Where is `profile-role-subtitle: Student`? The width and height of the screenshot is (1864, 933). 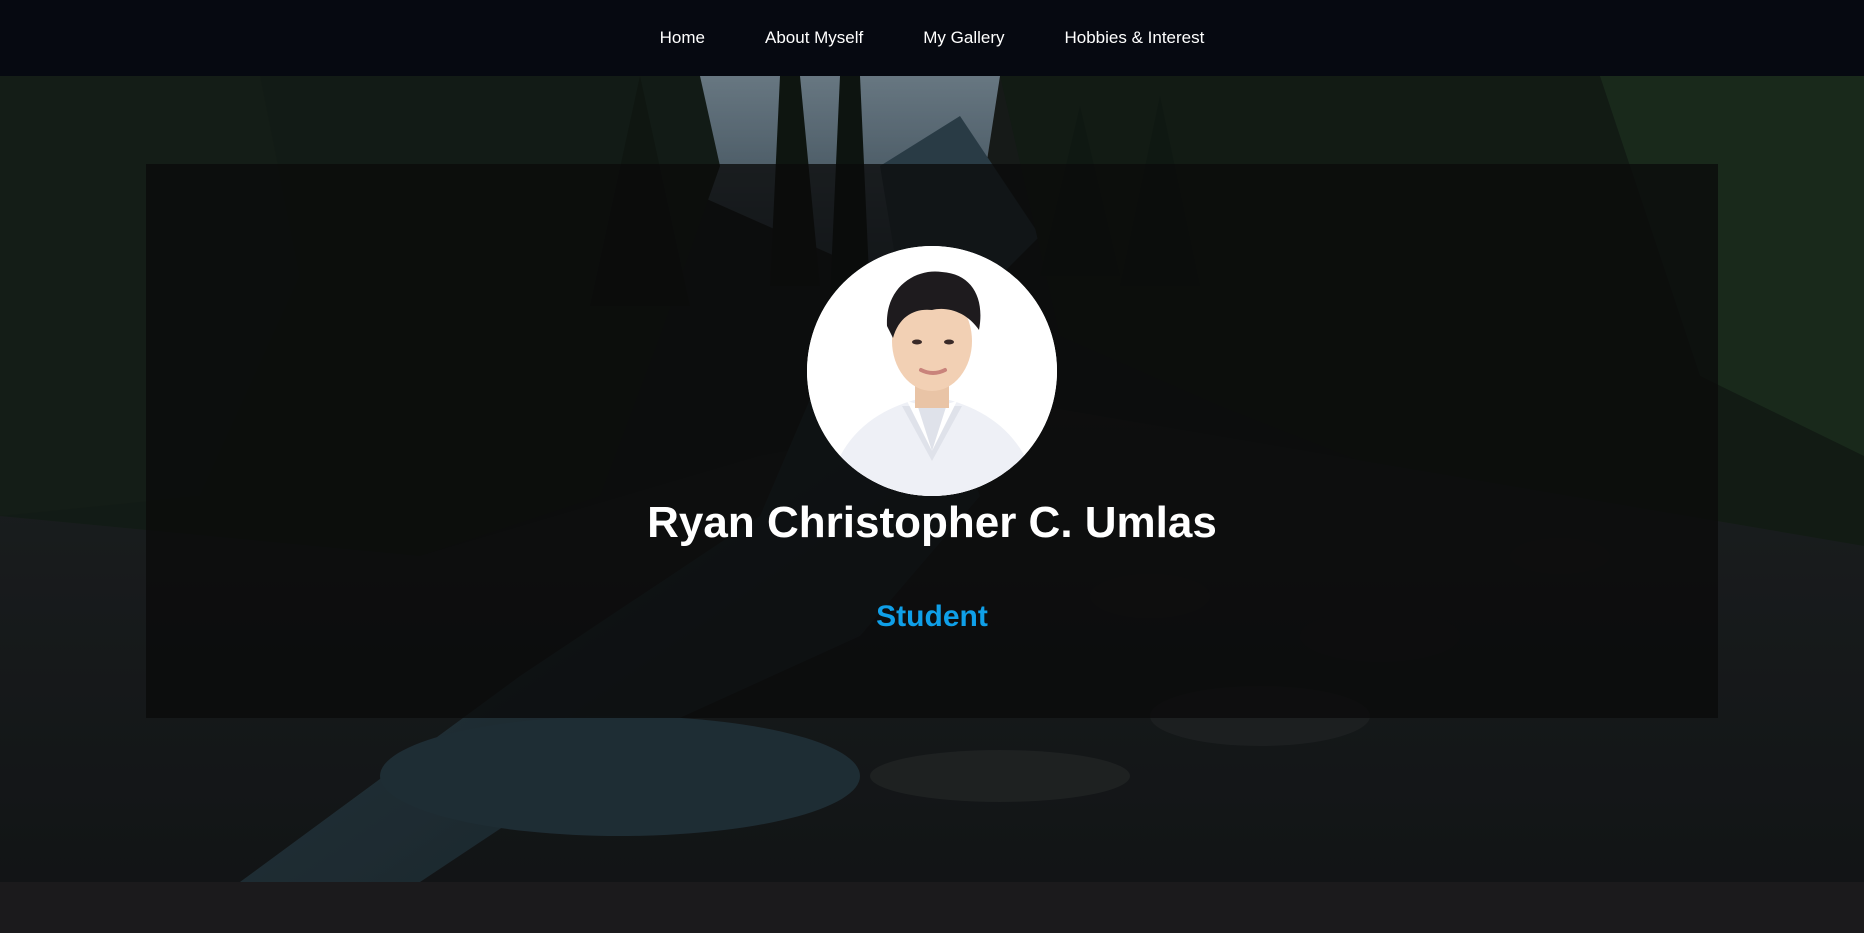 profile-role-subtitle: Student is located at coordinates (932, 616).